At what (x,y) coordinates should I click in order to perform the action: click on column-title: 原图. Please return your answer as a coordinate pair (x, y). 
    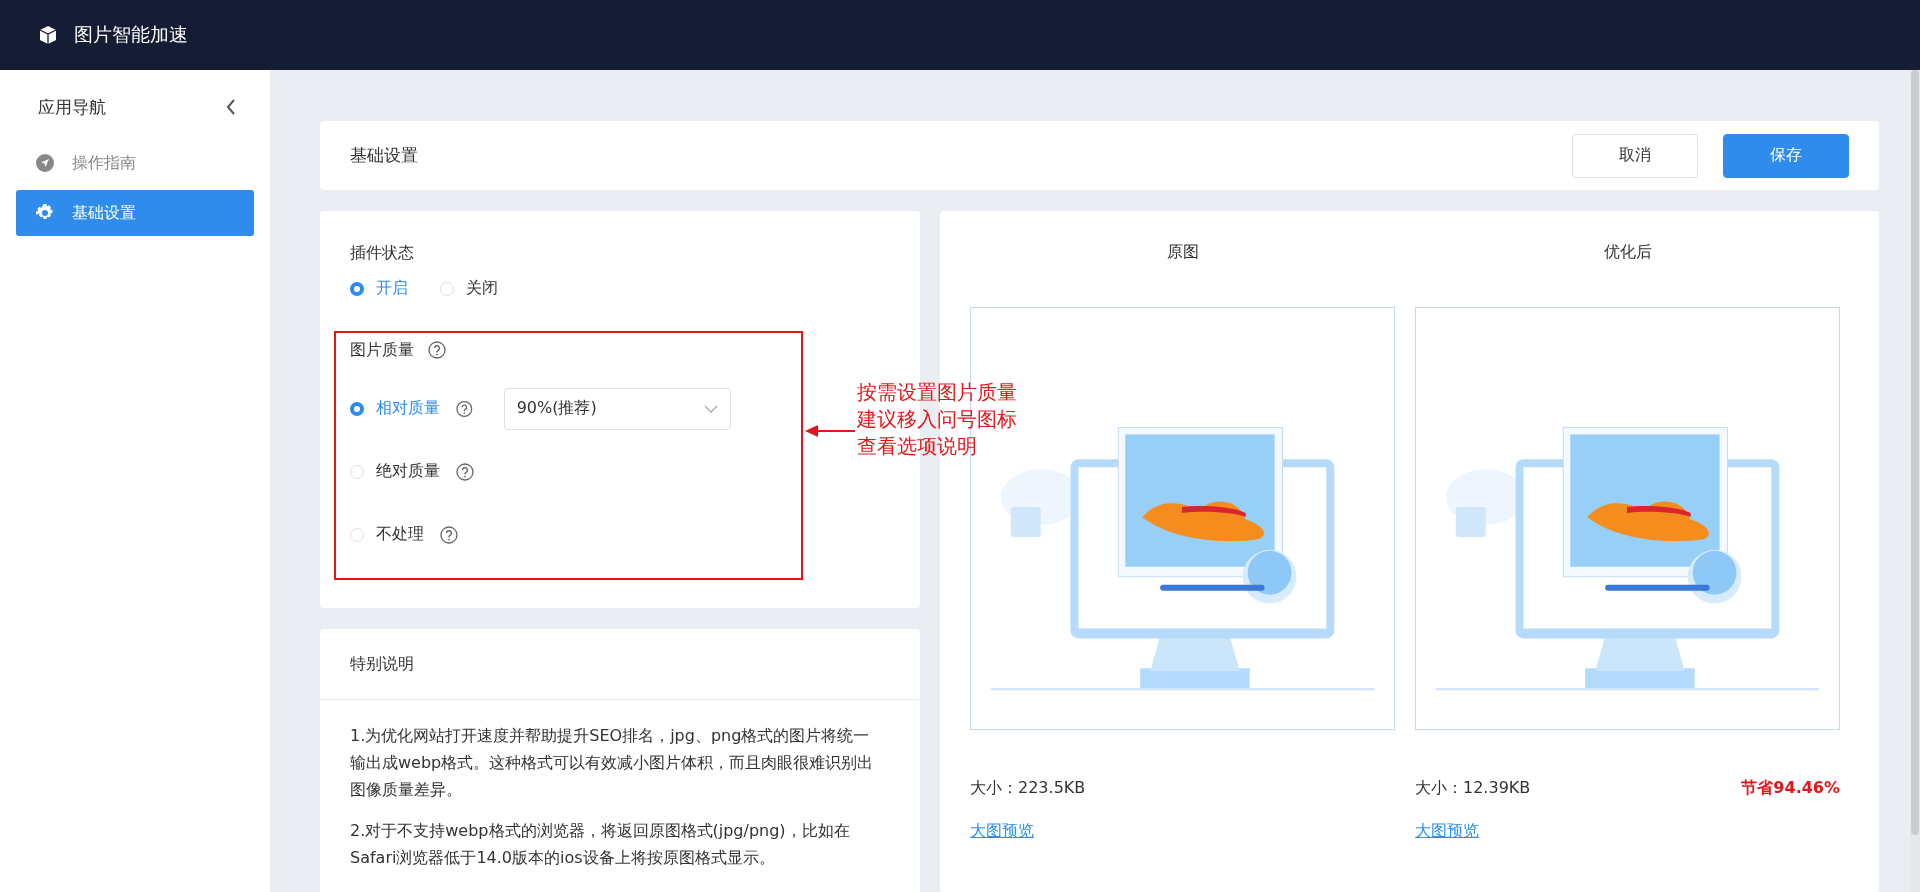
    Looking at the image, I should click on (1182, 252).